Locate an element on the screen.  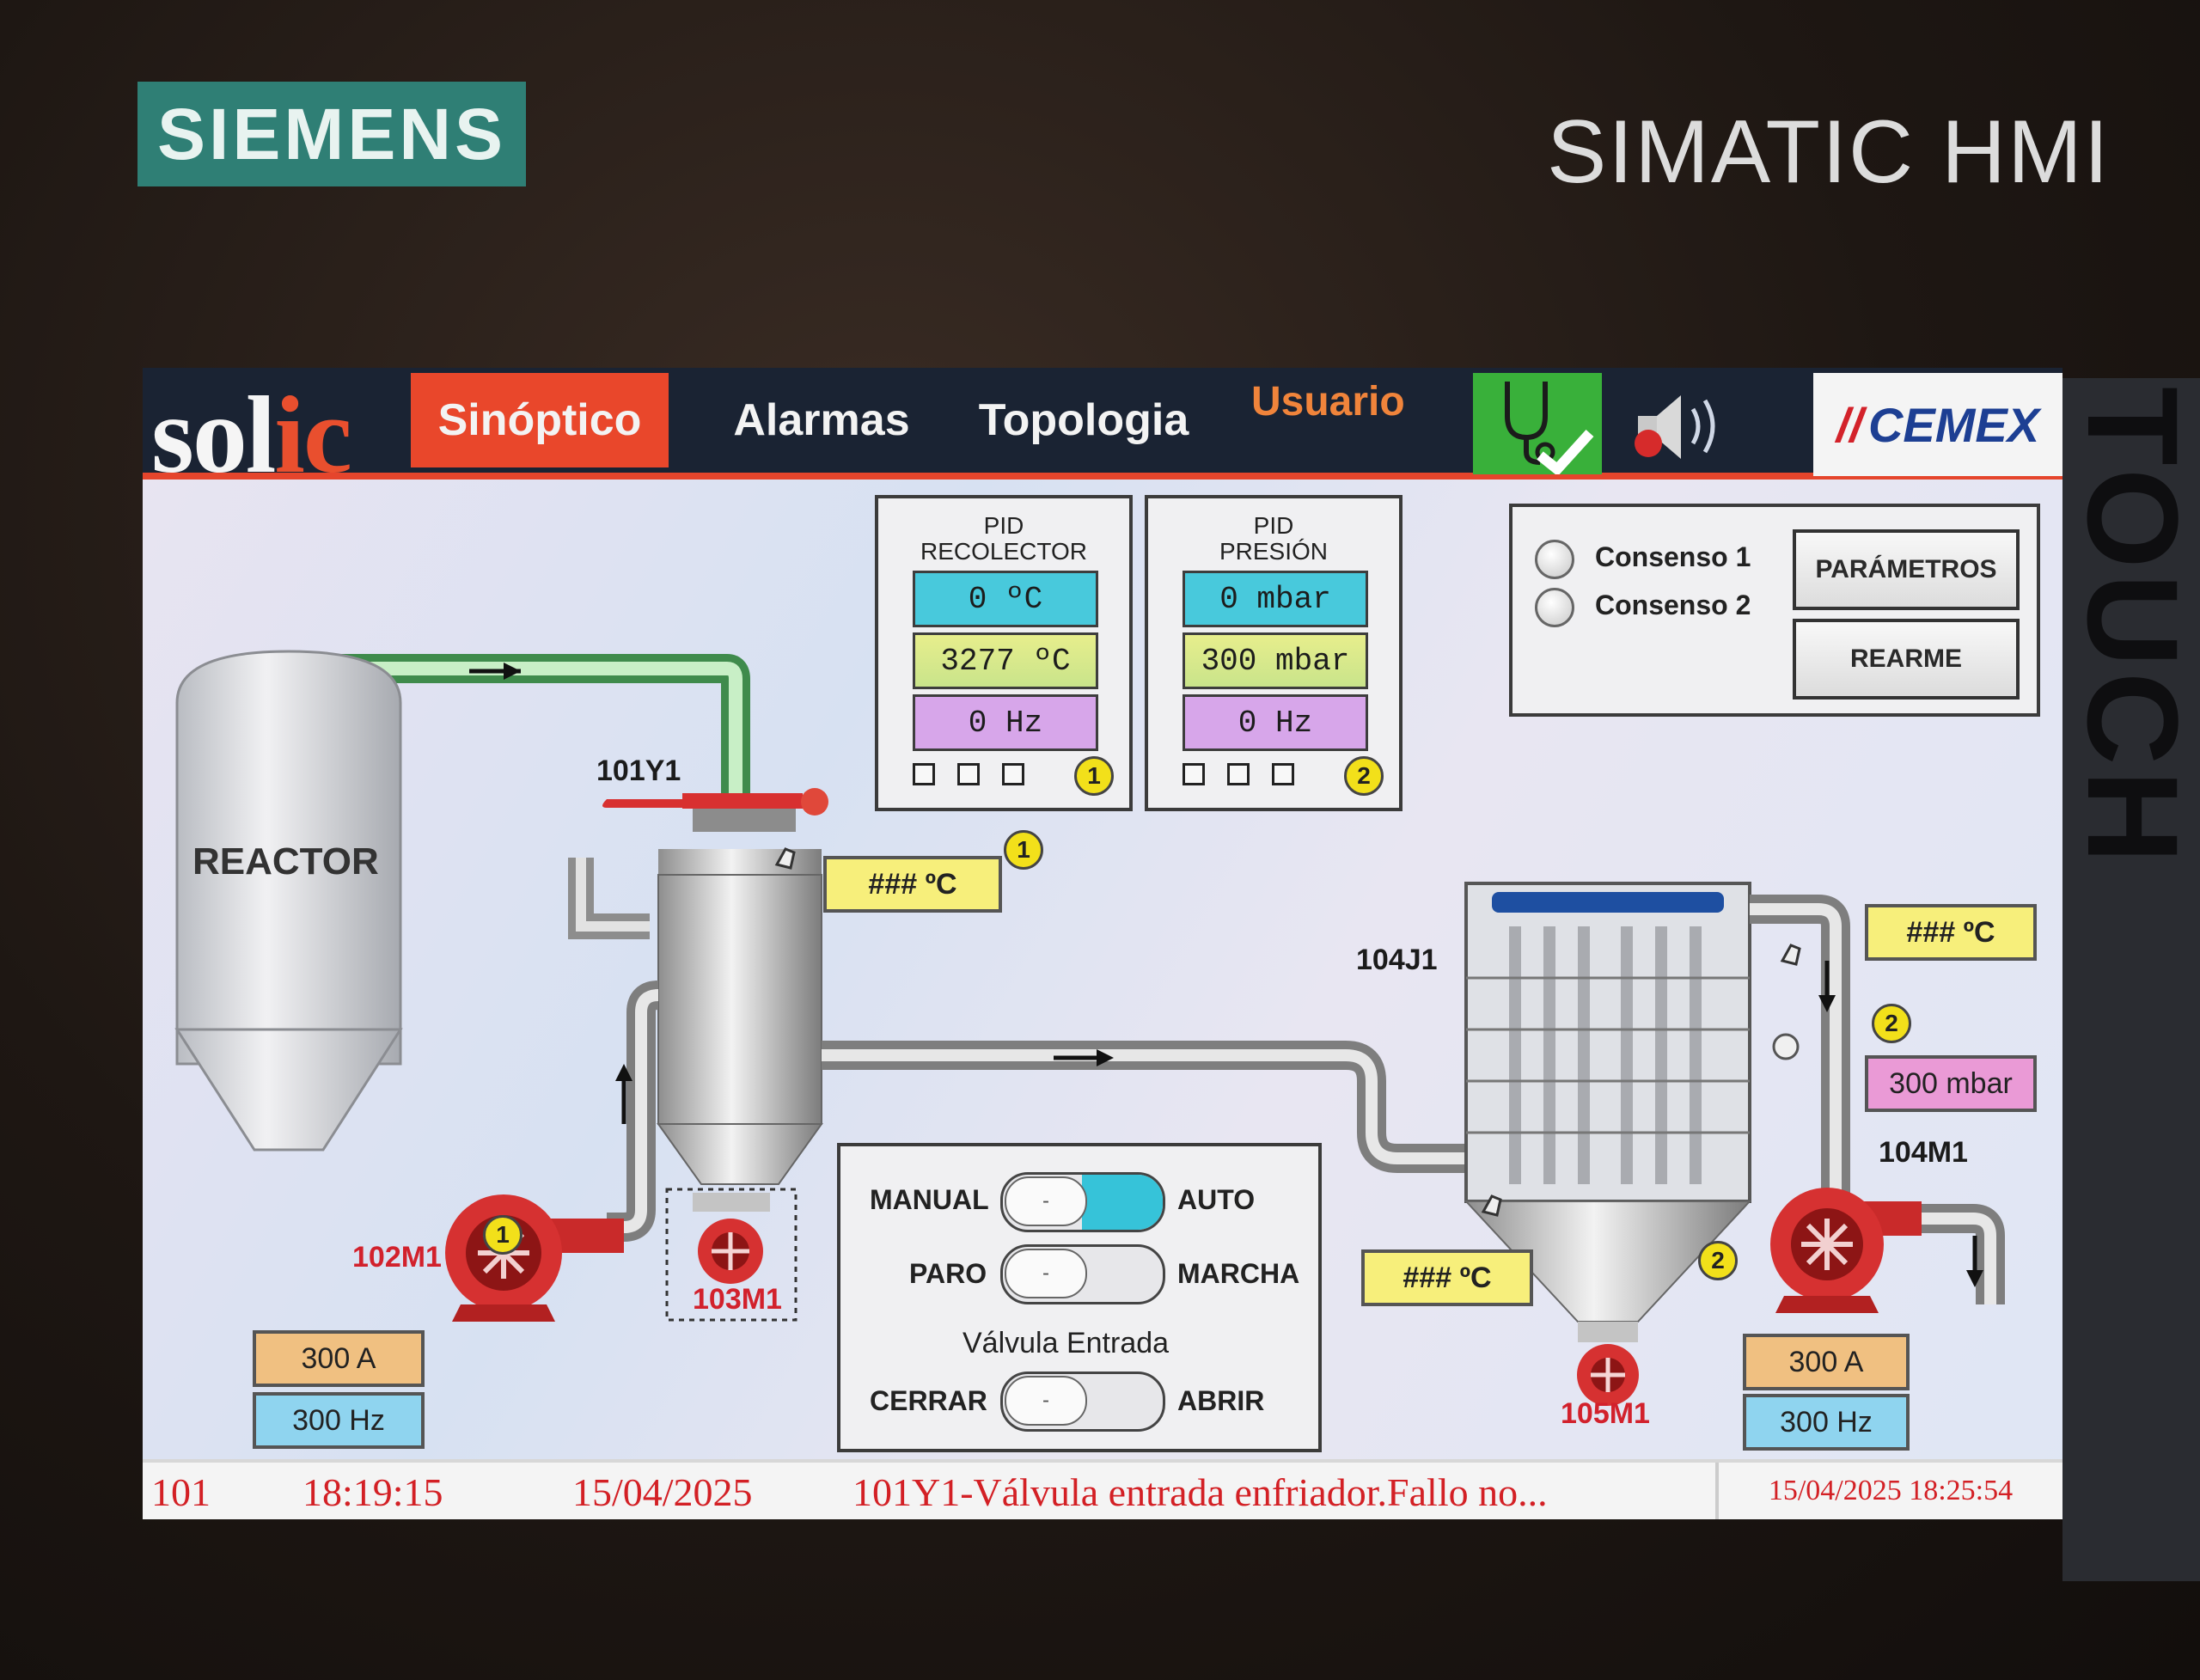
pid-recolector-title-2: RECOLECTOR is located at coordinates (1003, 552).